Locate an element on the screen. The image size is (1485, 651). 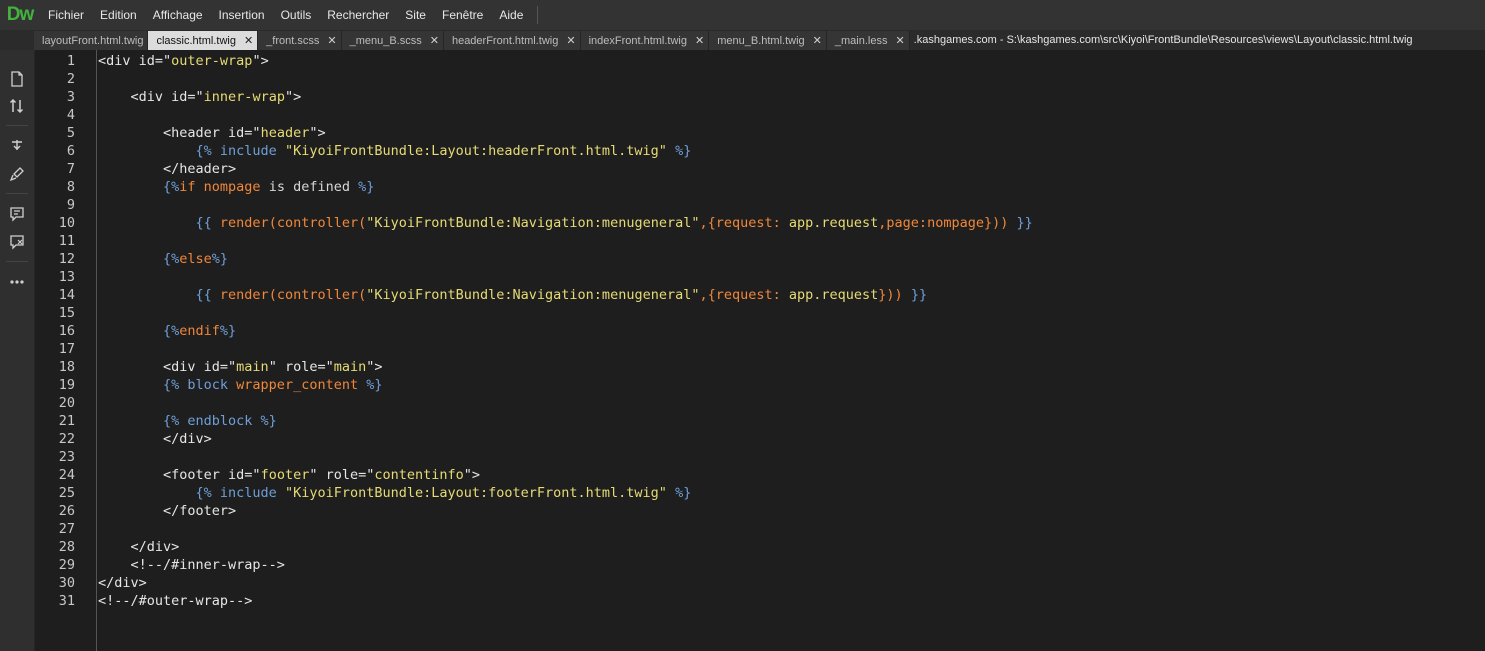
menu-insertion: Insertion is located at coordinates (242, 15).